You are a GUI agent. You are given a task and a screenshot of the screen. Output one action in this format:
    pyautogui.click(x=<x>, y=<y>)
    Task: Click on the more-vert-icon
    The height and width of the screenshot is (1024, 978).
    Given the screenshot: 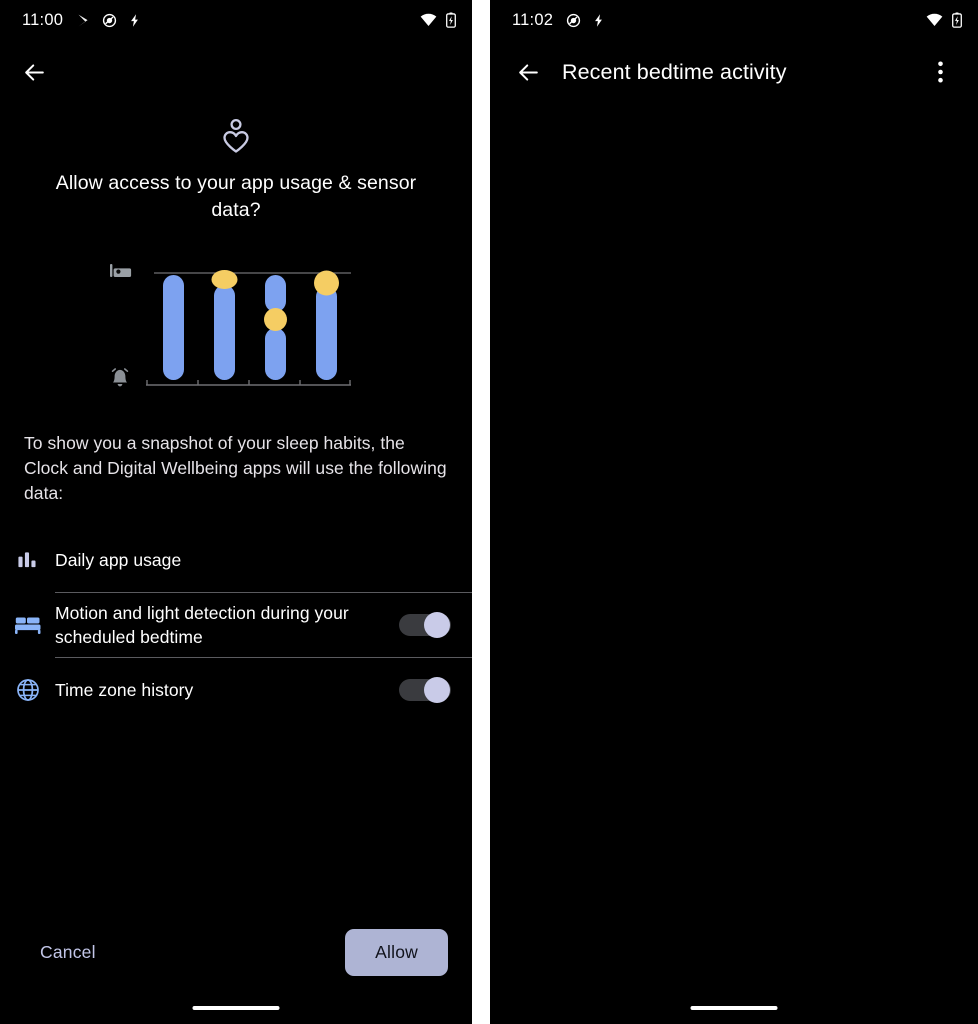 What is the action you would take?
    pyautogui.click(x=940, y=72)
    